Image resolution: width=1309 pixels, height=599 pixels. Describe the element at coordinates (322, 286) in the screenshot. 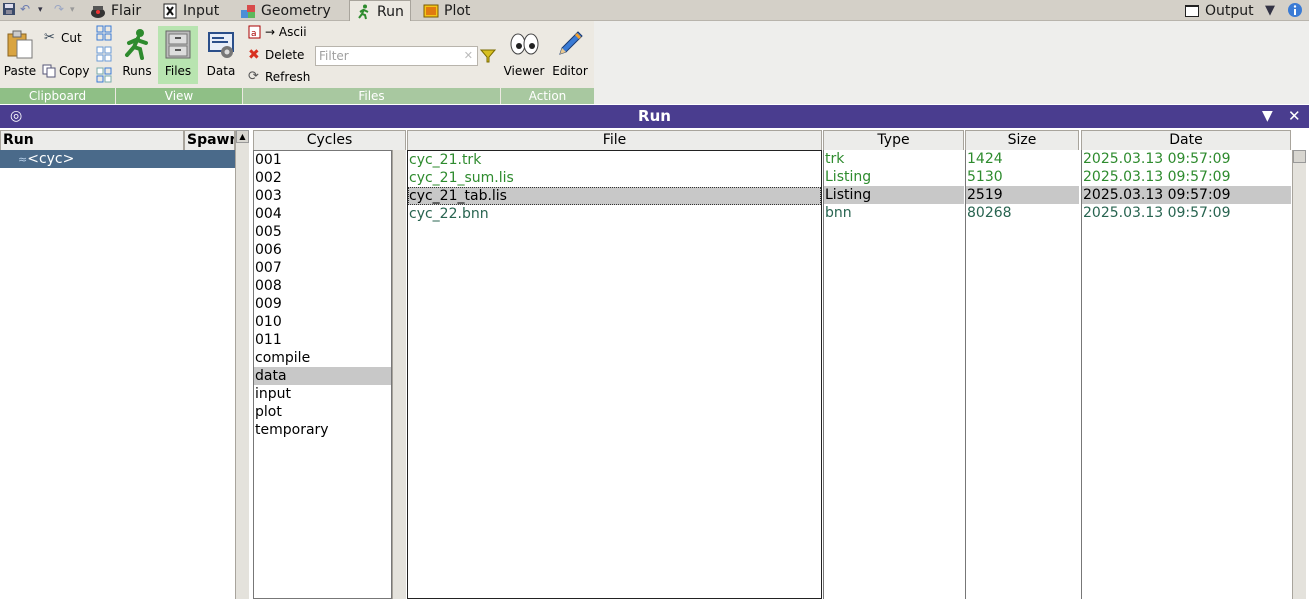

I see `cycle-item: 008` at that location.